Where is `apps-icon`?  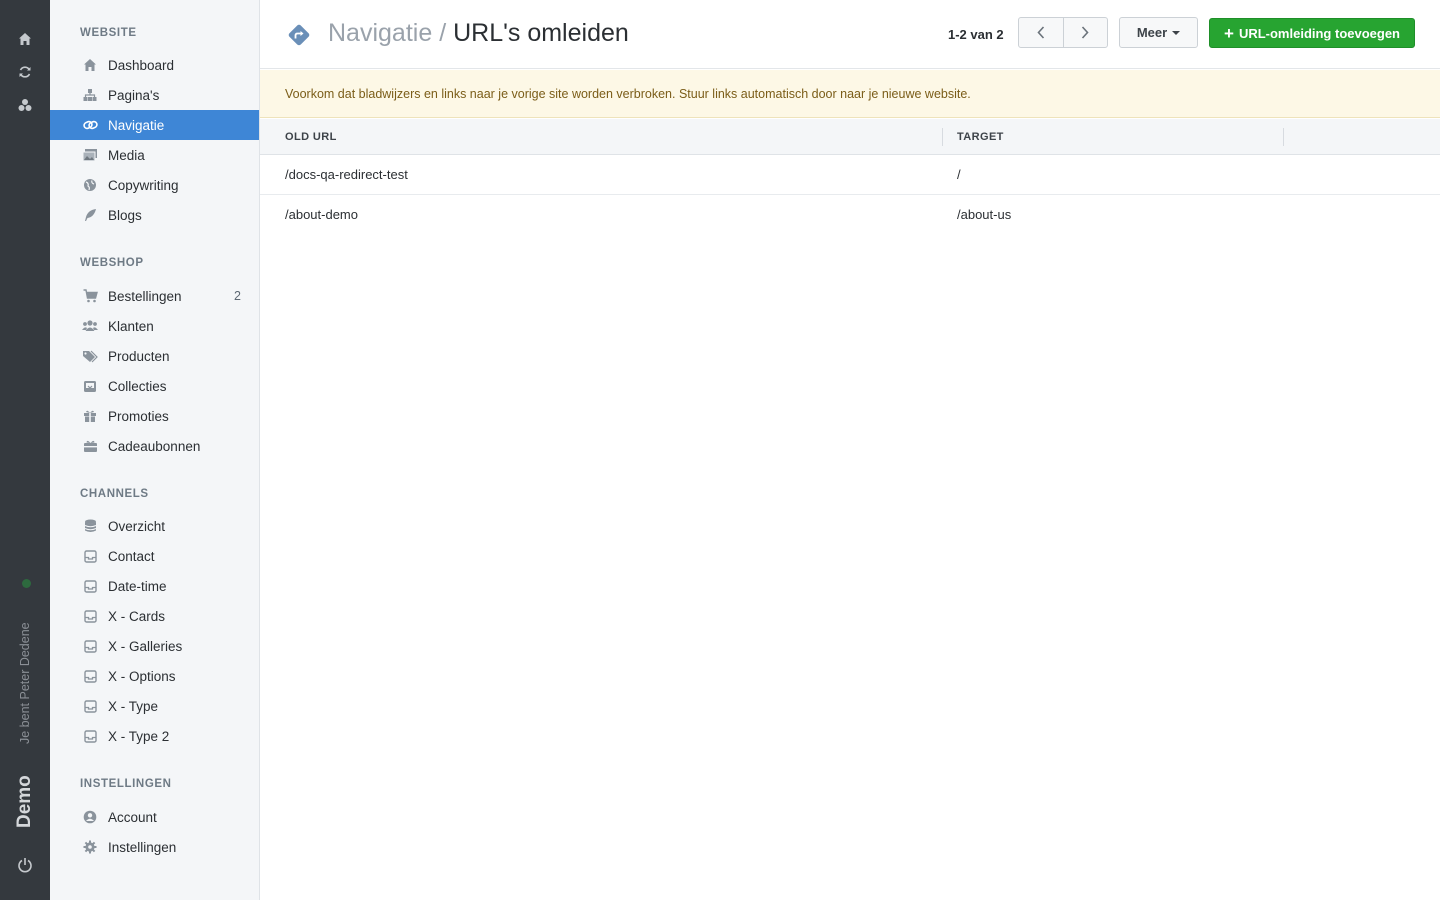 apps-icon is located at coordinates (25, 105).